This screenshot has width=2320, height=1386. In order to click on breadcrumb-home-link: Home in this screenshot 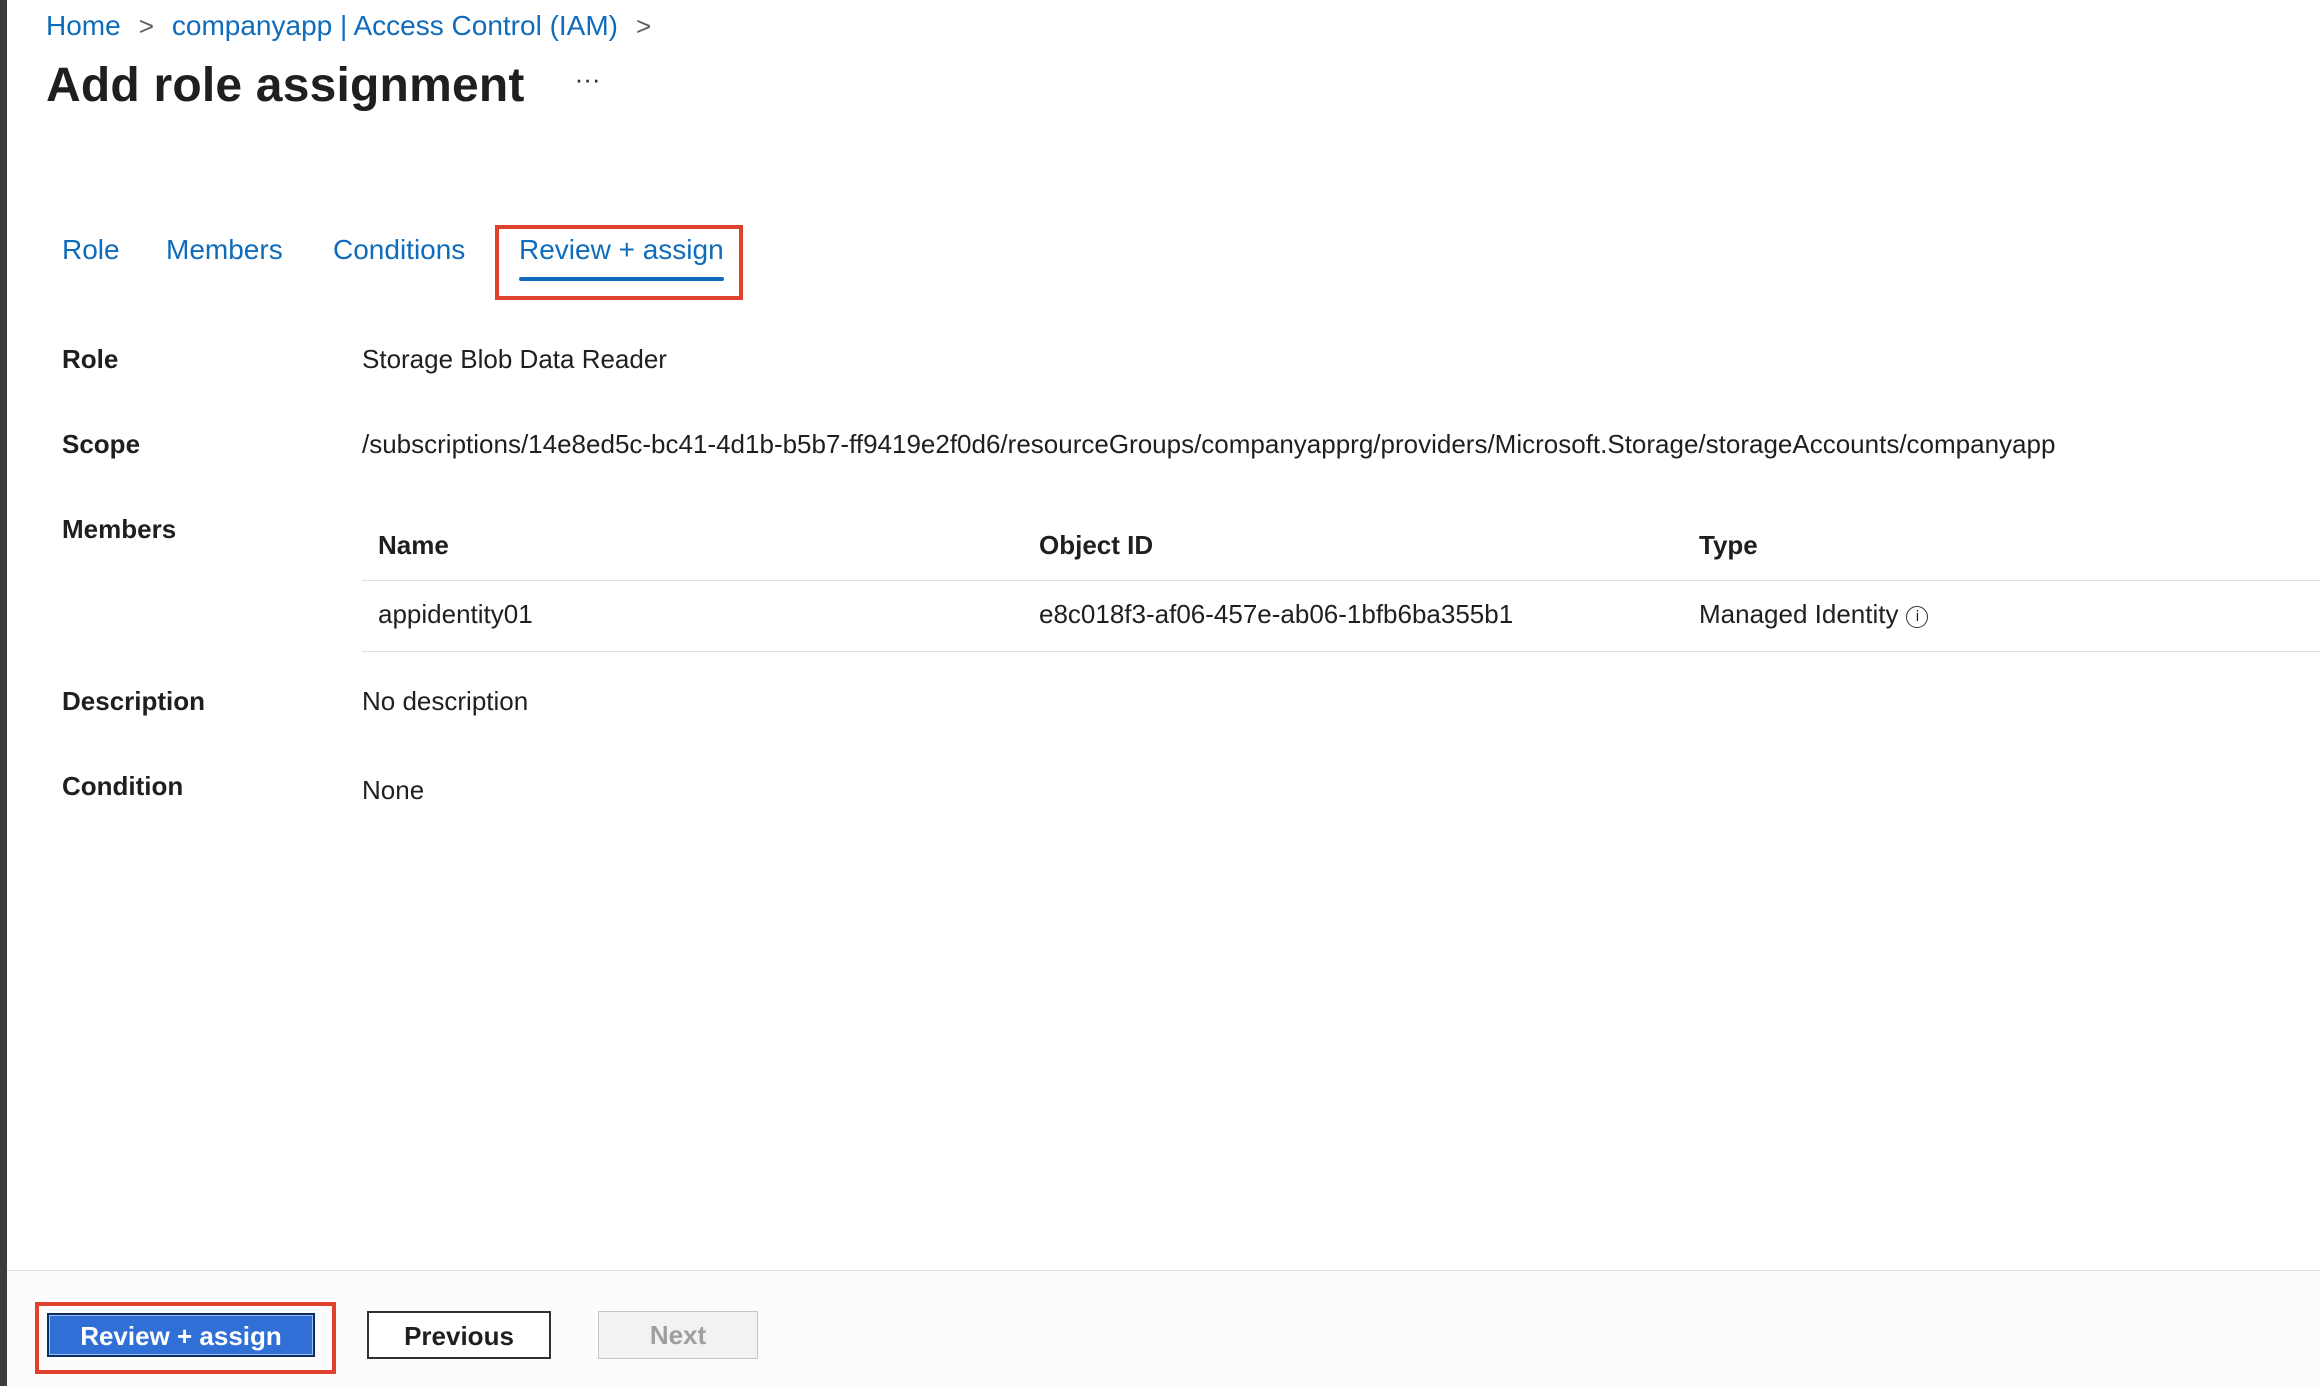, I will do `click(83, 26)`.